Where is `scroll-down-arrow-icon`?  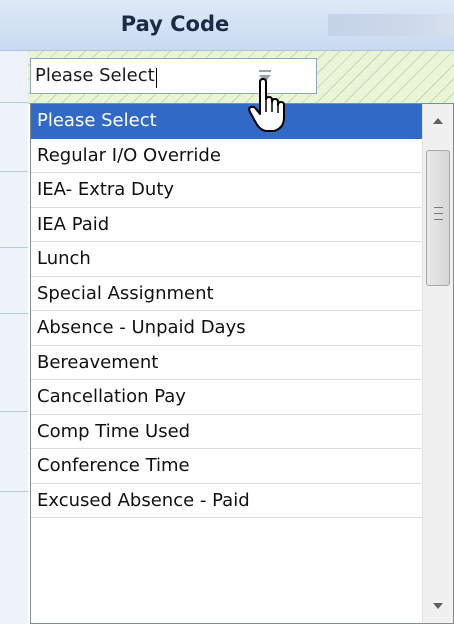
scroll-down-arrow-icon is located at coordinates (438, 606).